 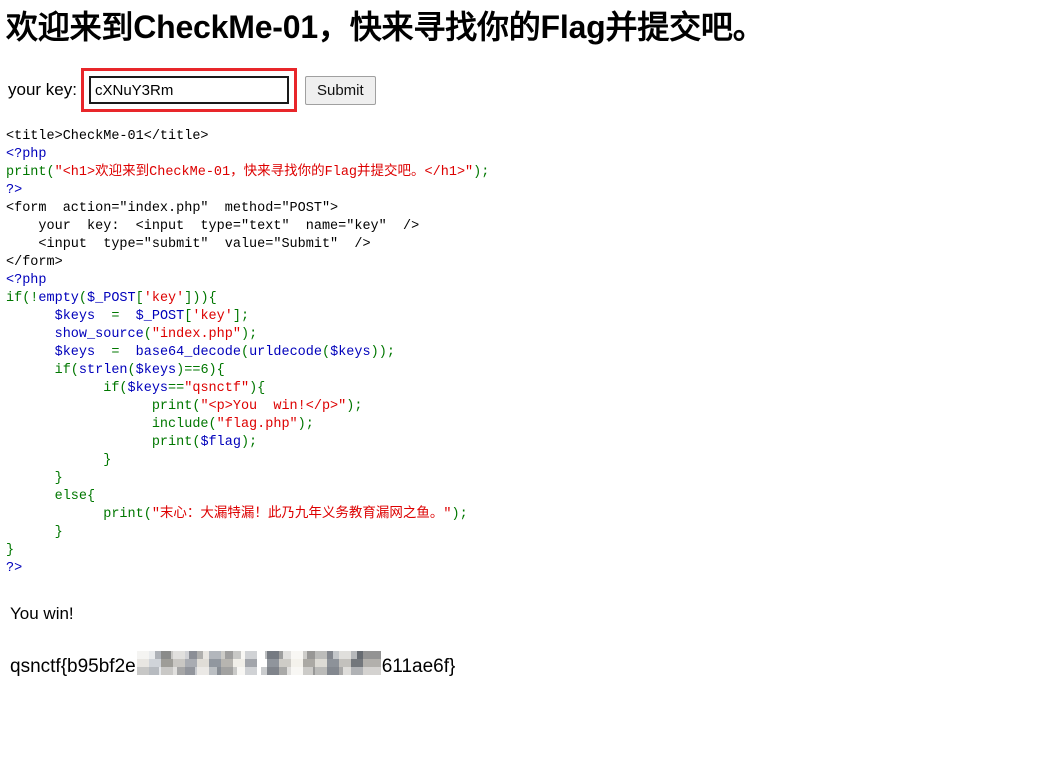 I want to click on source-token: ){, so click(x=257, y=388).